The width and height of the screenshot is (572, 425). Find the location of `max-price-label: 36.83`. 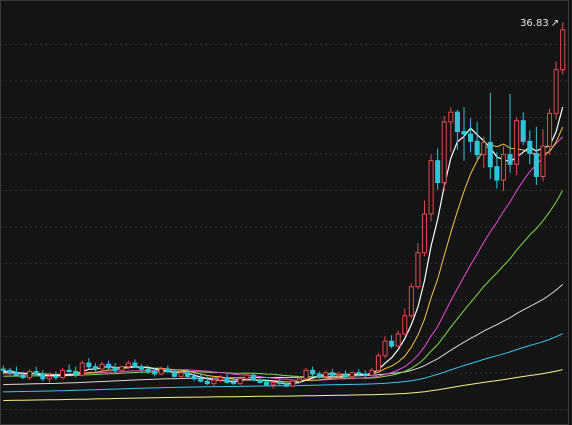

max-price-label: 36.83 is located at coordinates (534, 23).